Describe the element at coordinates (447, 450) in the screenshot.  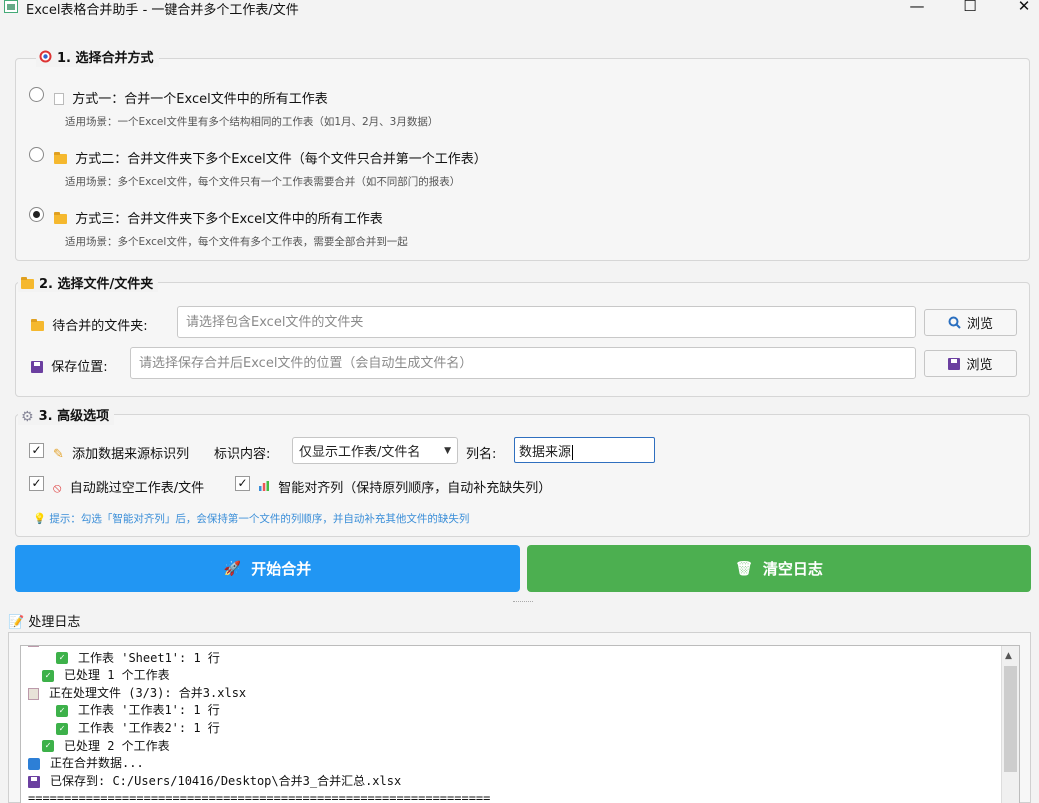
I see `chevron-down-icon: ▼` at that location.